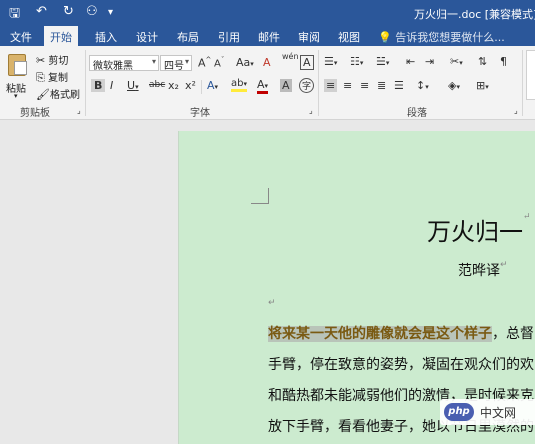 This screenshot has width=535, height=444. I want to click on tab-layout: 布局, so click(188, 37).